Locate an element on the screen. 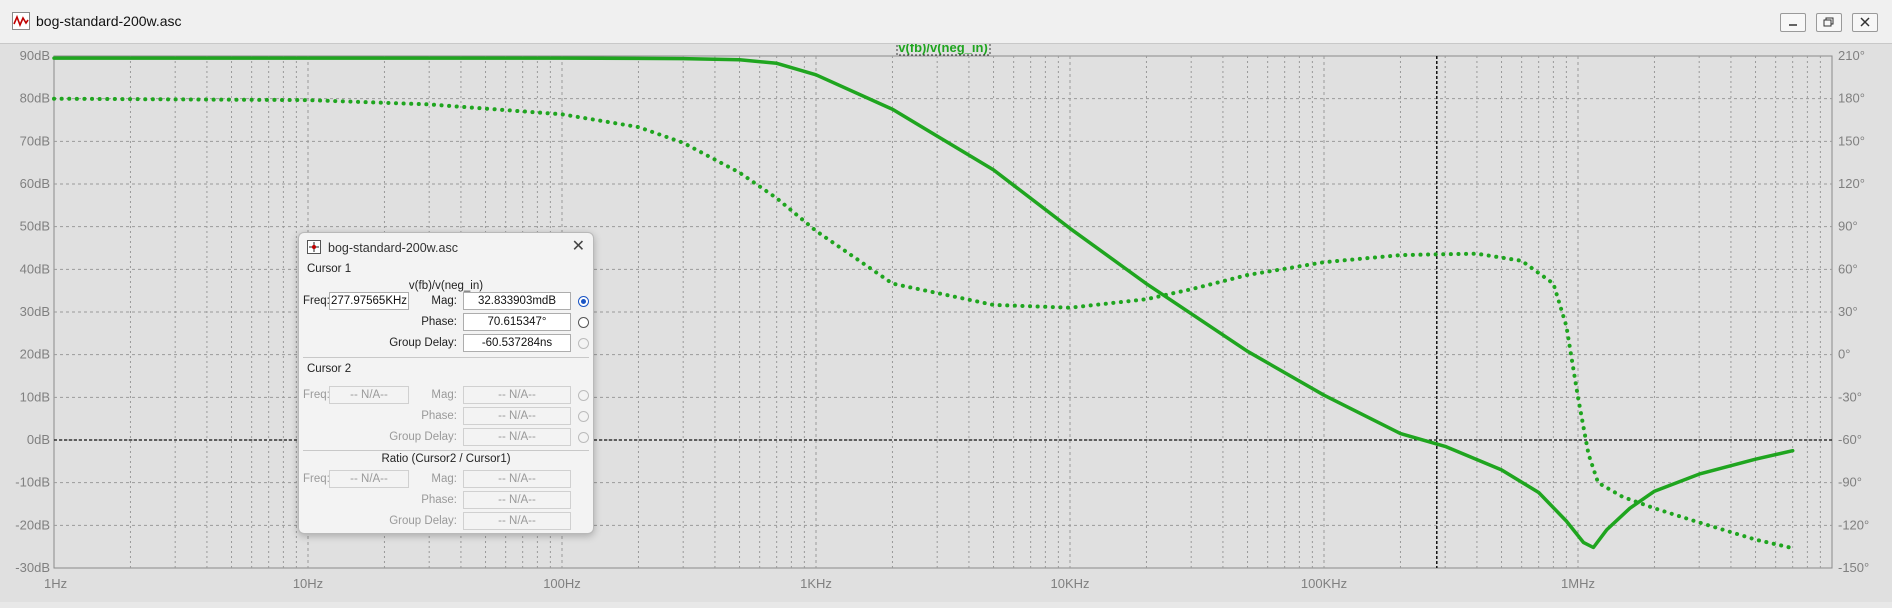 The width and height of the screenshot is (1892, 608). close-button is located at coordinates (1865, 22).